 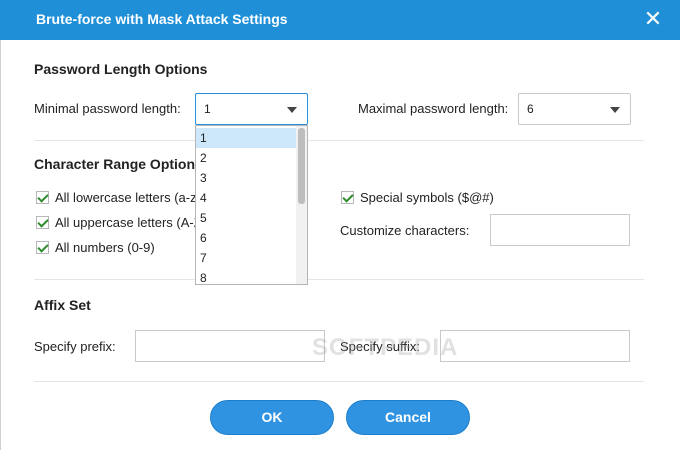 What do you see at coordinates (653, 19) in the screenshot?
I see `close-icon: ✕` at bounding box center [653, 19].